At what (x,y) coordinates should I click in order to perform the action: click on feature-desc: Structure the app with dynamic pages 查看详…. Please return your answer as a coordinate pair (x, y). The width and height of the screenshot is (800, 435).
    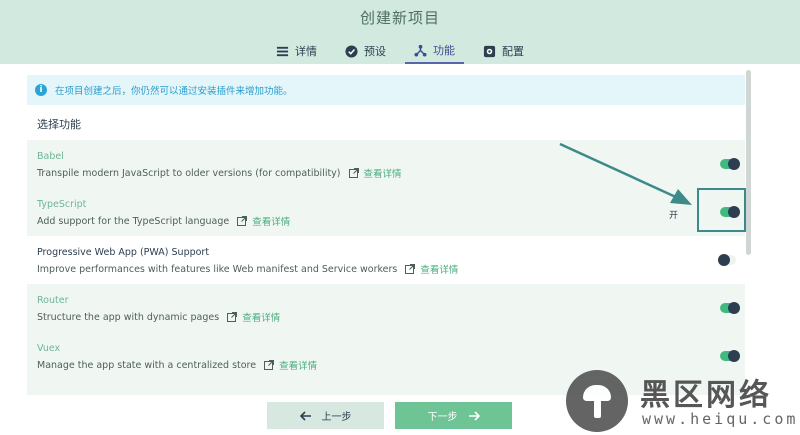
    Looking at the image, I should click on (158, 317).